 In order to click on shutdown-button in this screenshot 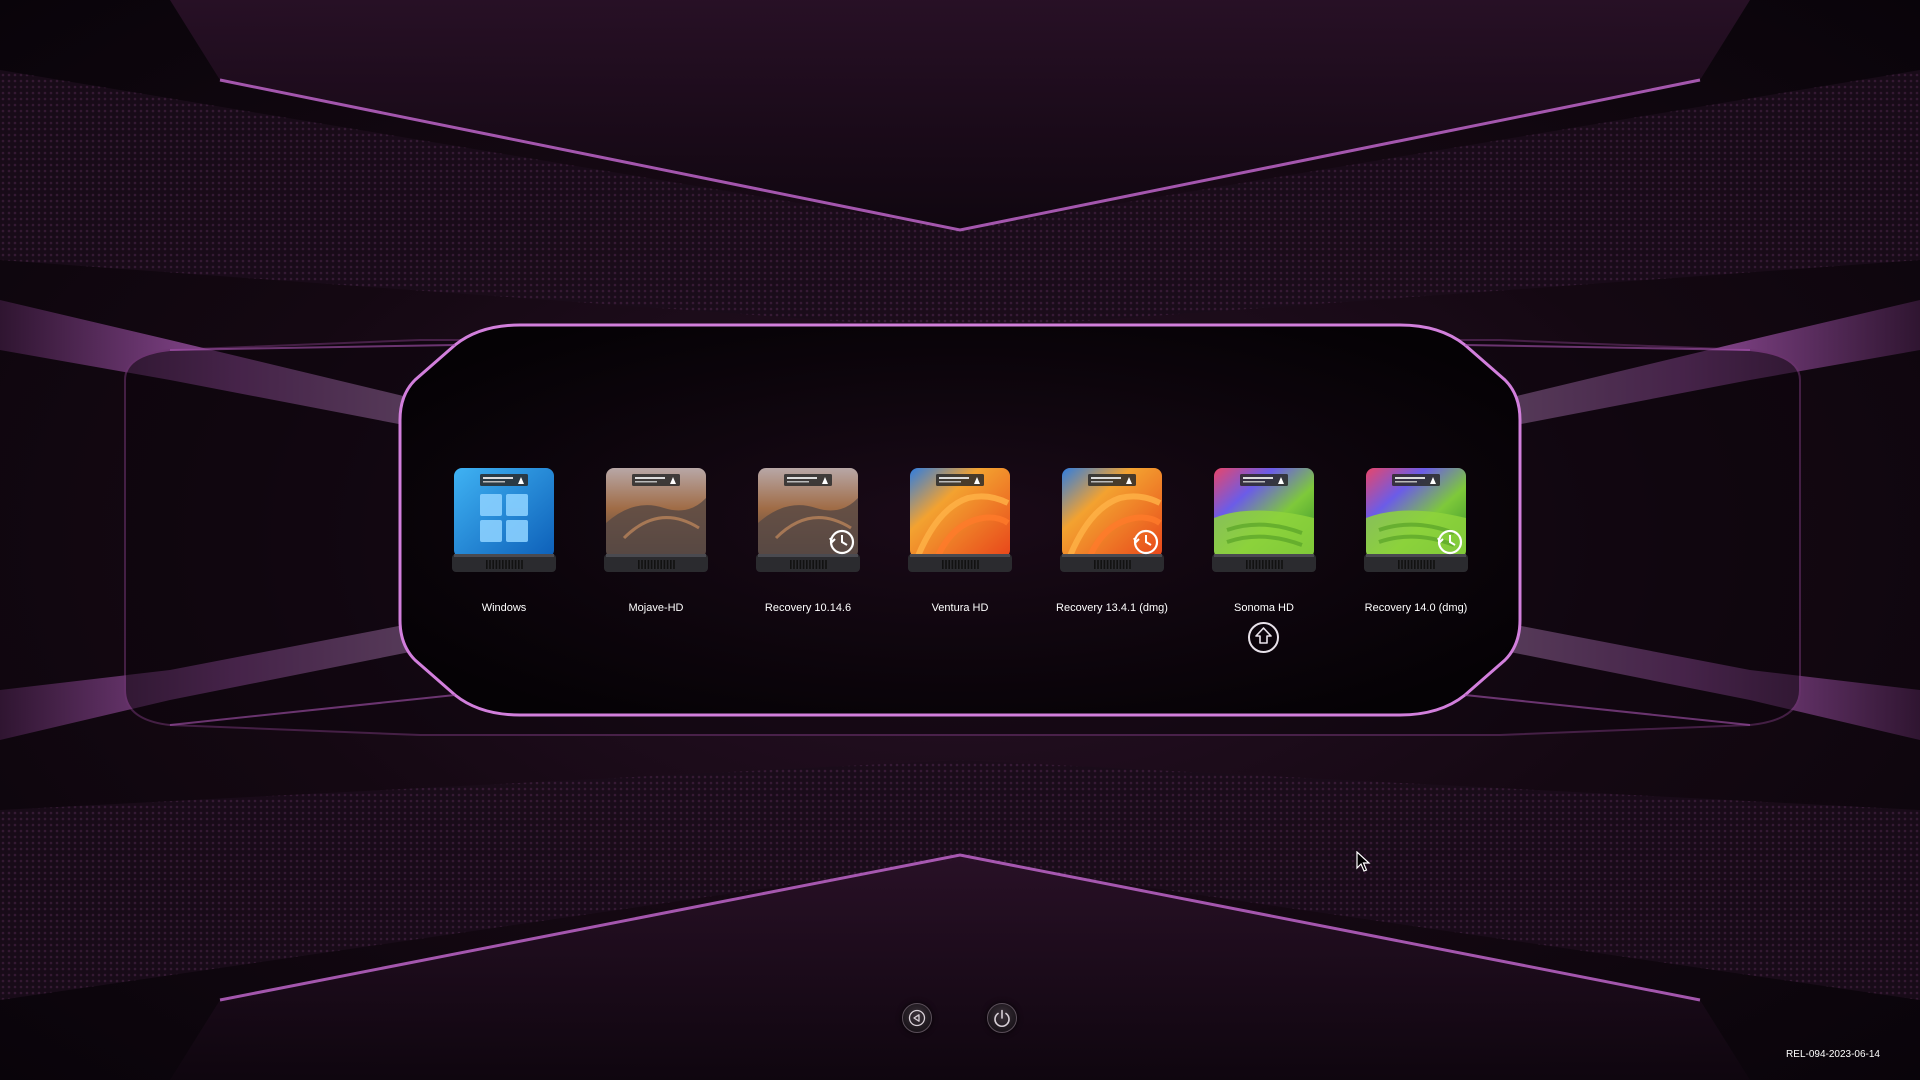, I will do `click(1002, 1018)`.